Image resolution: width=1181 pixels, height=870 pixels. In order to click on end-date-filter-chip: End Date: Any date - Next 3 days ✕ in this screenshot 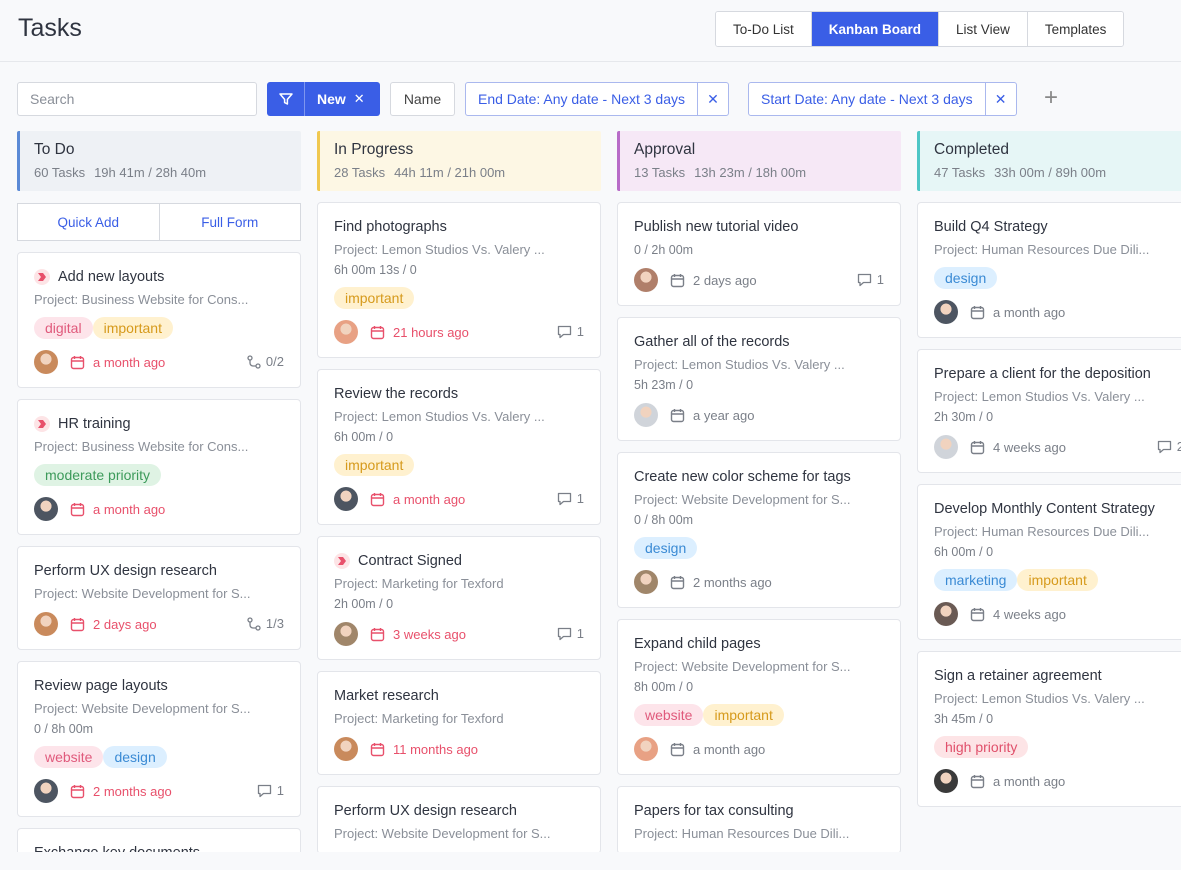, I will do `click(597, 99)`.